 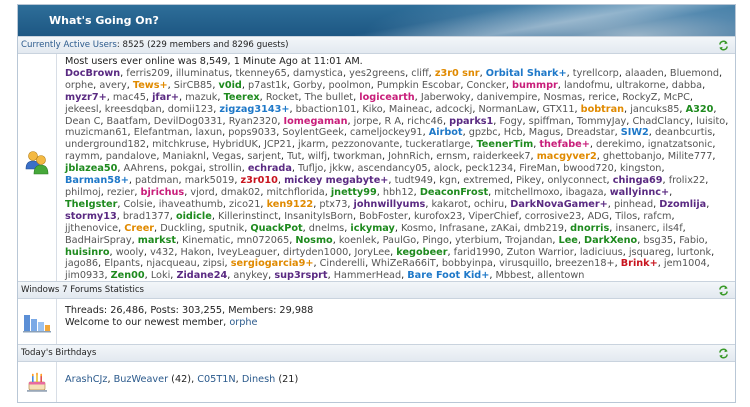 I want to click on active-user-link: Hcb, so click(x=513, y=132).